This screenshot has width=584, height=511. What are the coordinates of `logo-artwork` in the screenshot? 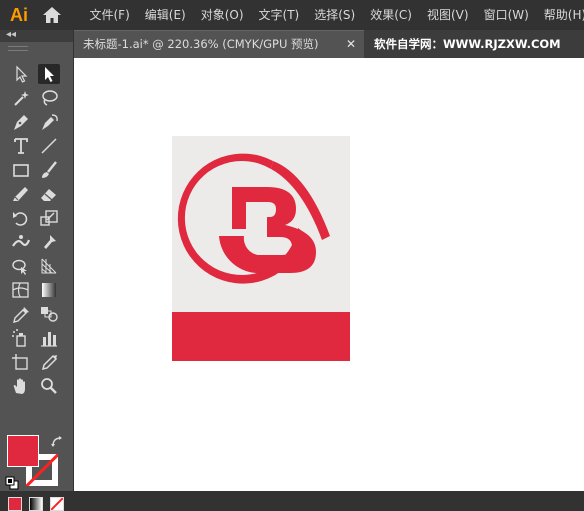 It's located at (261, 224).